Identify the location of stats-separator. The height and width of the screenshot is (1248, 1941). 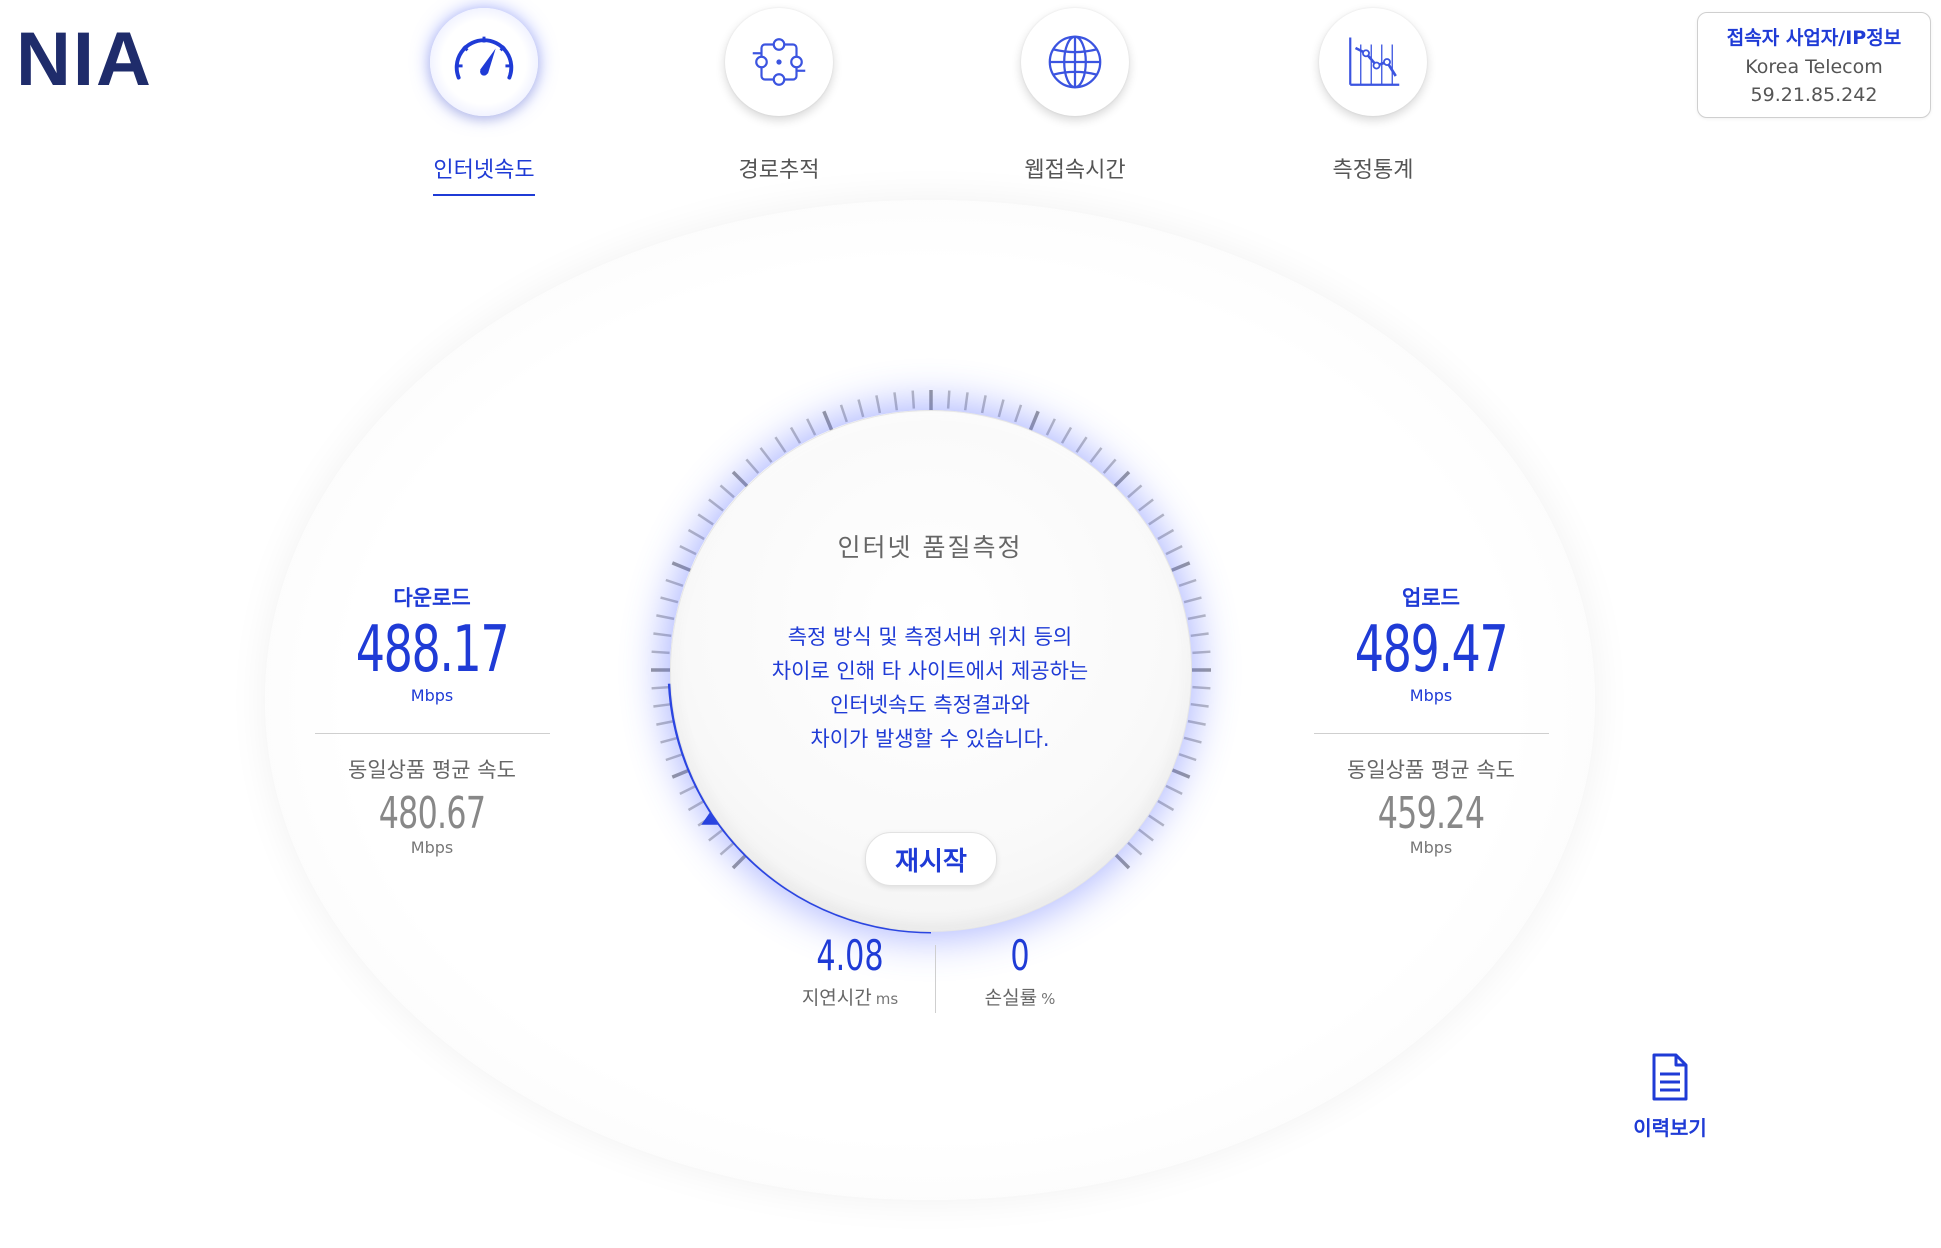
(935, 979).